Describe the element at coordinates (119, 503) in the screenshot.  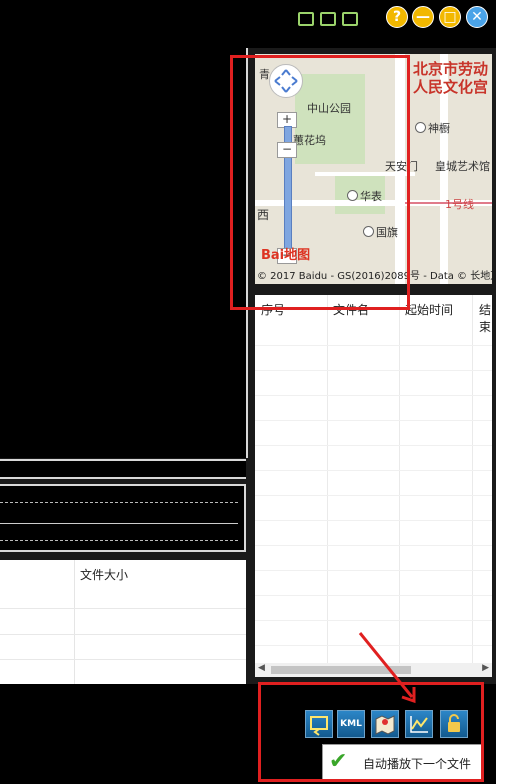
I see `timeline-ticks-top` at that location.